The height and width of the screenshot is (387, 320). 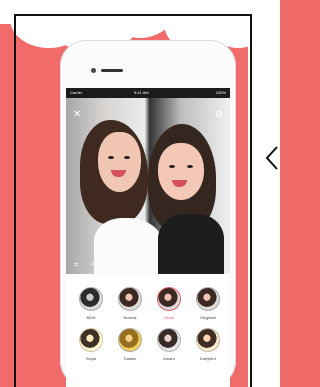 What do you see at coordinates (108, 264) in the screenshot?
I see `filter-icon: ◒` at bounding box center [108, 264].